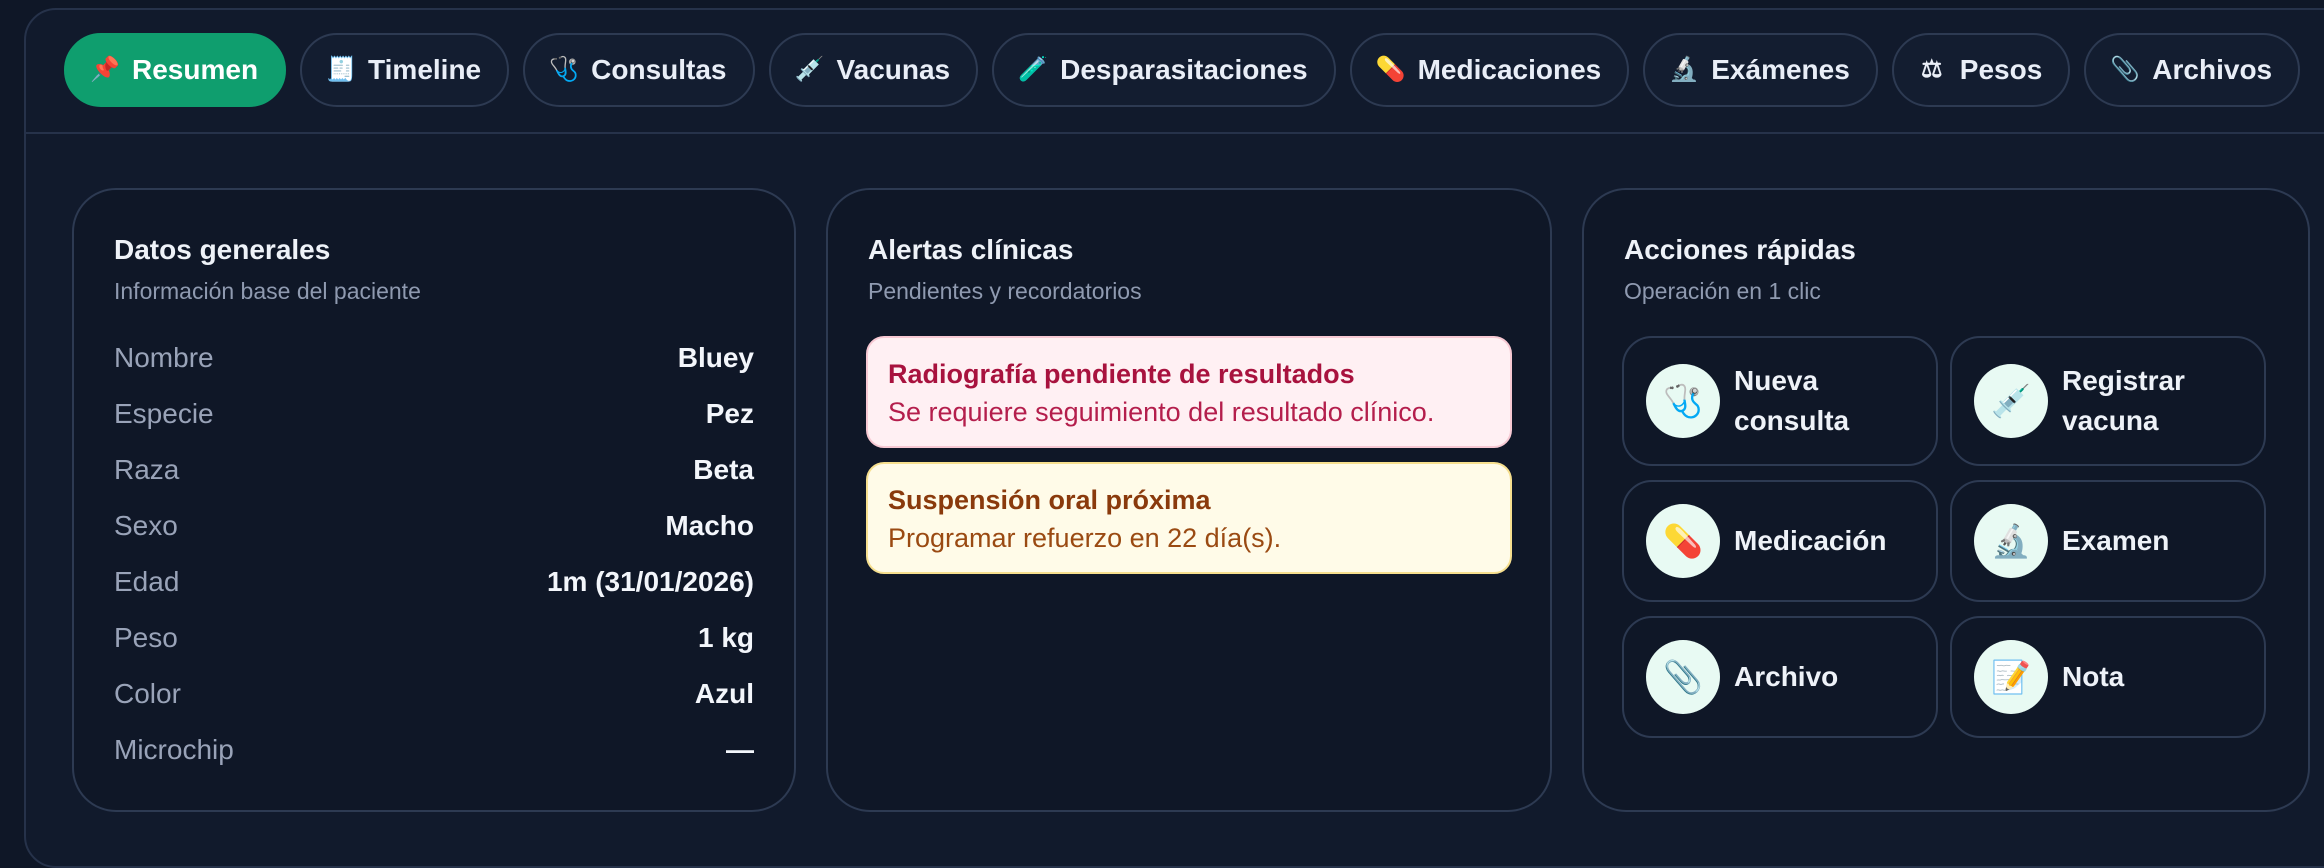 The width and height of the screenshot is (2324, 868). I want to click on new-consultation-button: 🩺 Nueva consulta, so click(1780, 401).